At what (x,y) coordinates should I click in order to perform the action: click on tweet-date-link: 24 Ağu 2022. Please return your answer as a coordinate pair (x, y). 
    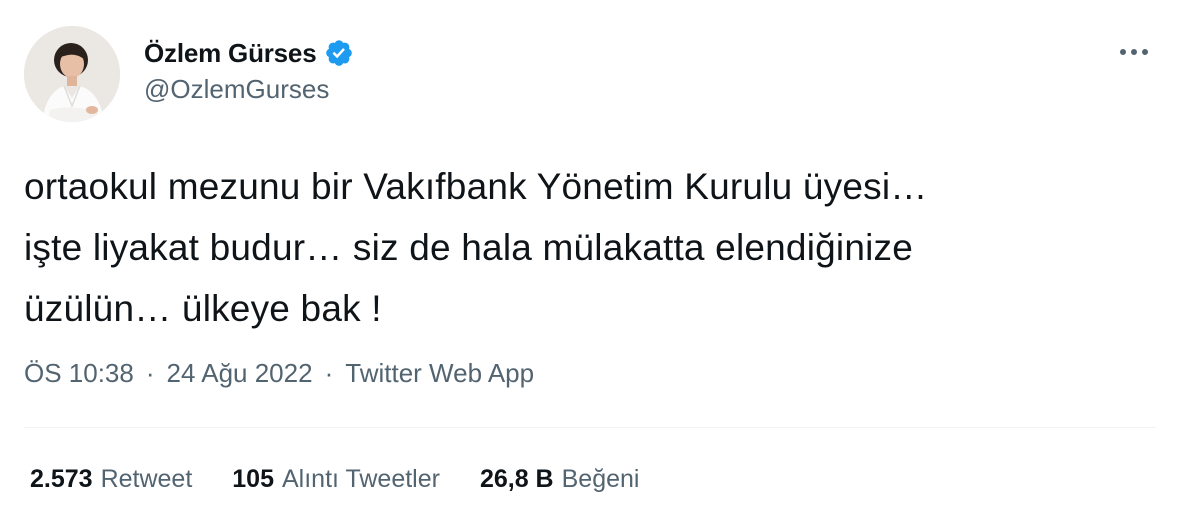
    Looking at the image, I should click on (240, 373).